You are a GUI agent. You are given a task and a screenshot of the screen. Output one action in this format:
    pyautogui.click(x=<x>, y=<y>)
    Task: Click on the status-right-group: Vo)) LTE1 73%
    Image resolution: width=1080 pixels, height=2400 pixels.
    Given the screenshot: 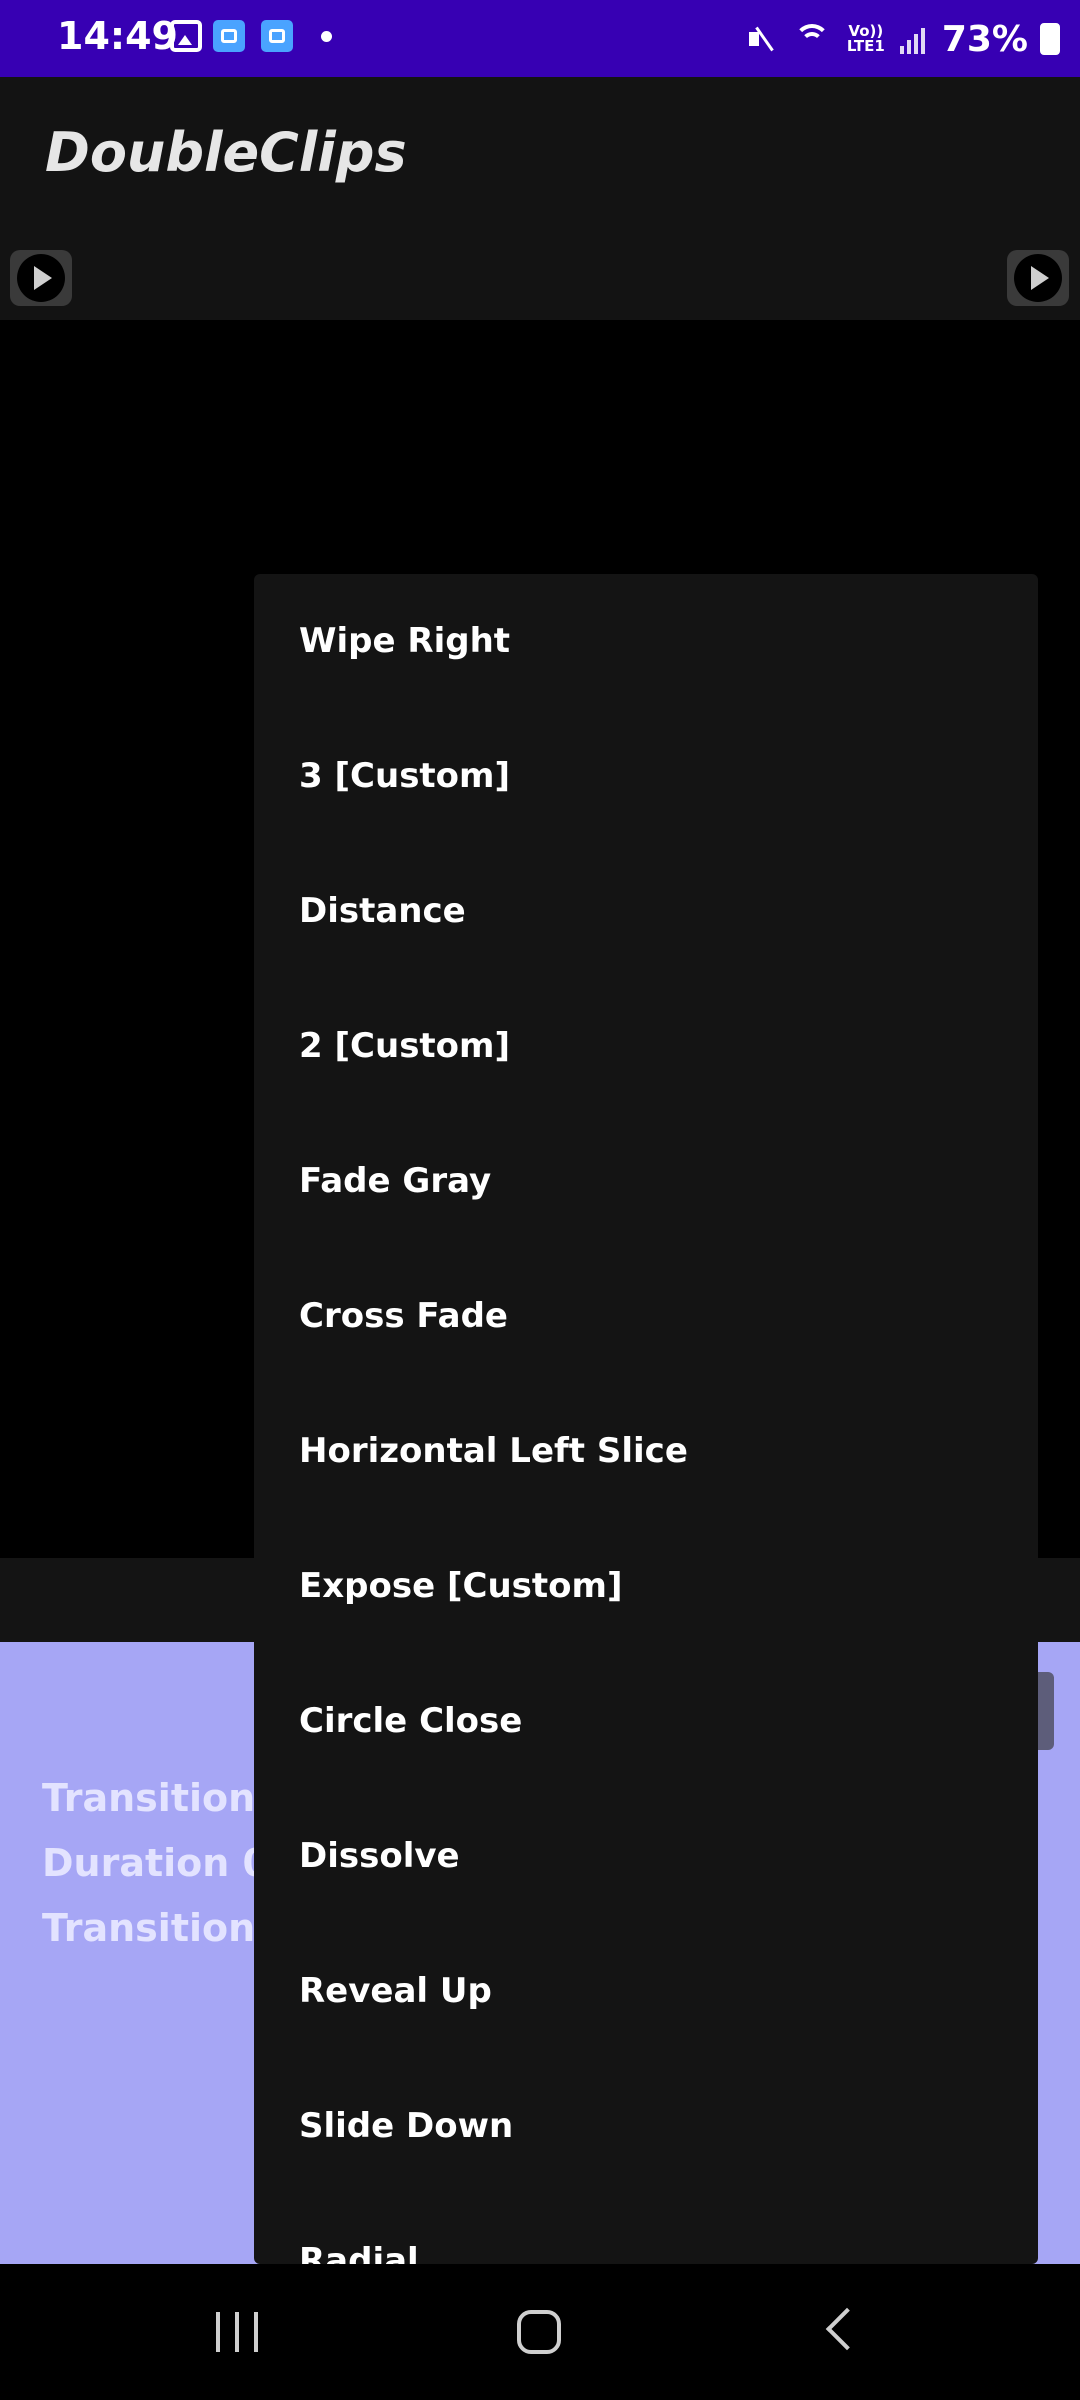 What is the action you would take?
    pyautogui.click(x=903, y=39)
    